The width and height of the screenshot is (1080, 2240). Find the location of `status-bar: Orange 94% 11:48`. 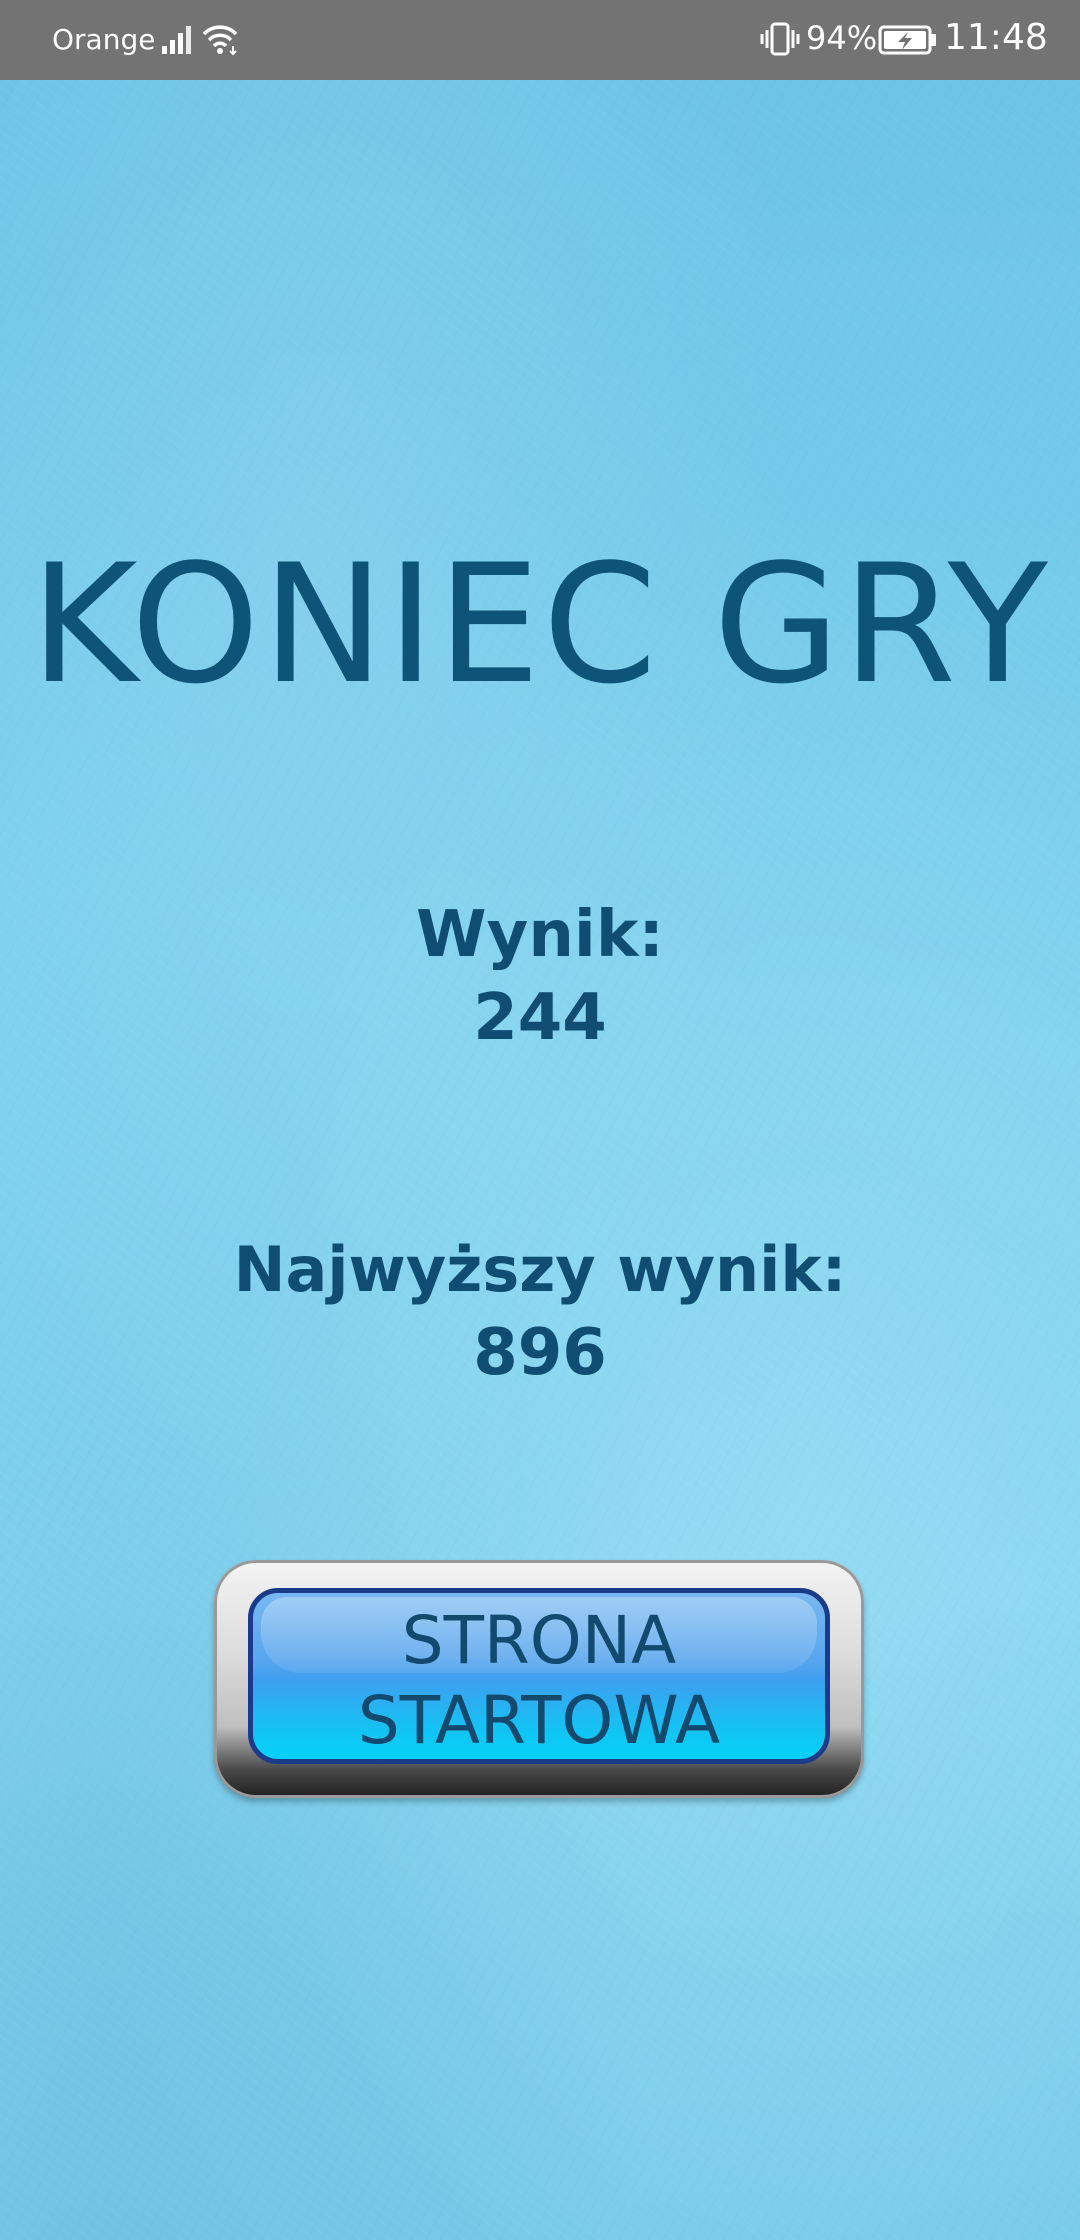

status-bar: Orange 94% 11:48 is located at coordinates (540, 40).